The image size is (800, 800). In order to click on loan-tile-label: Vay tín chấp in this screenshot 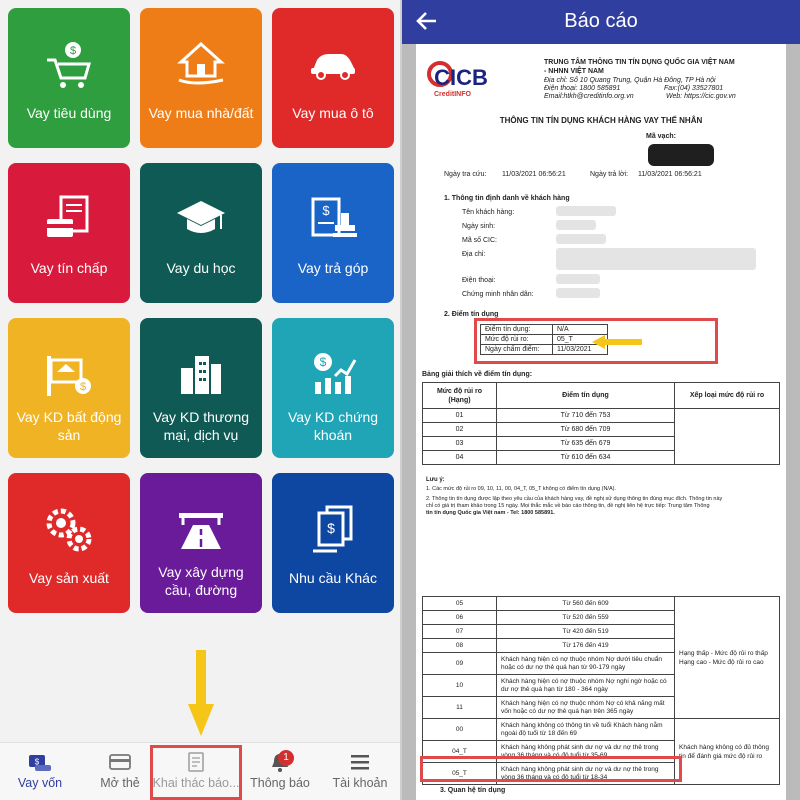, I will do `click(69, 268)`.